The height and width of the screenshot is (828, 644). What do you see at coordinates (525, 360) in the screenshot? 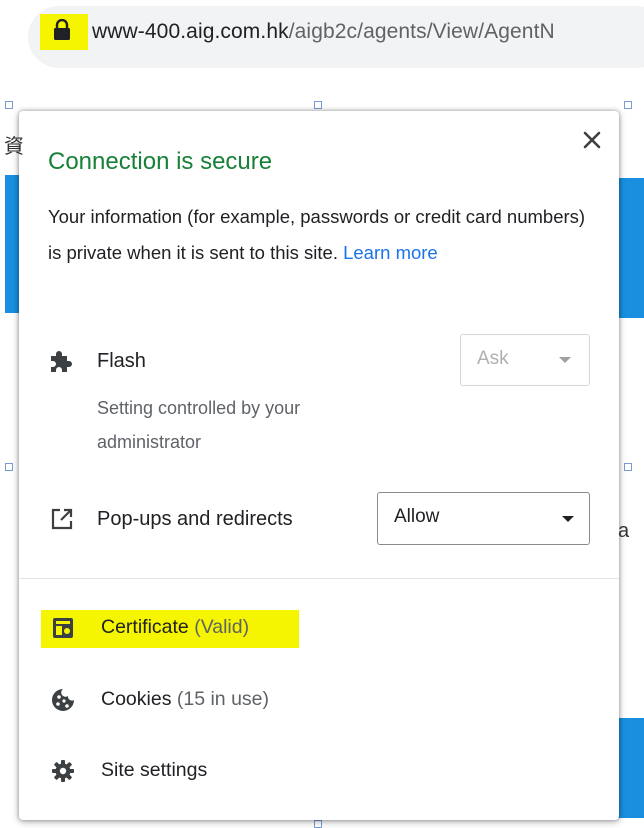
I see `flash-permission-select: Ask` at bounding box center [525, 360].